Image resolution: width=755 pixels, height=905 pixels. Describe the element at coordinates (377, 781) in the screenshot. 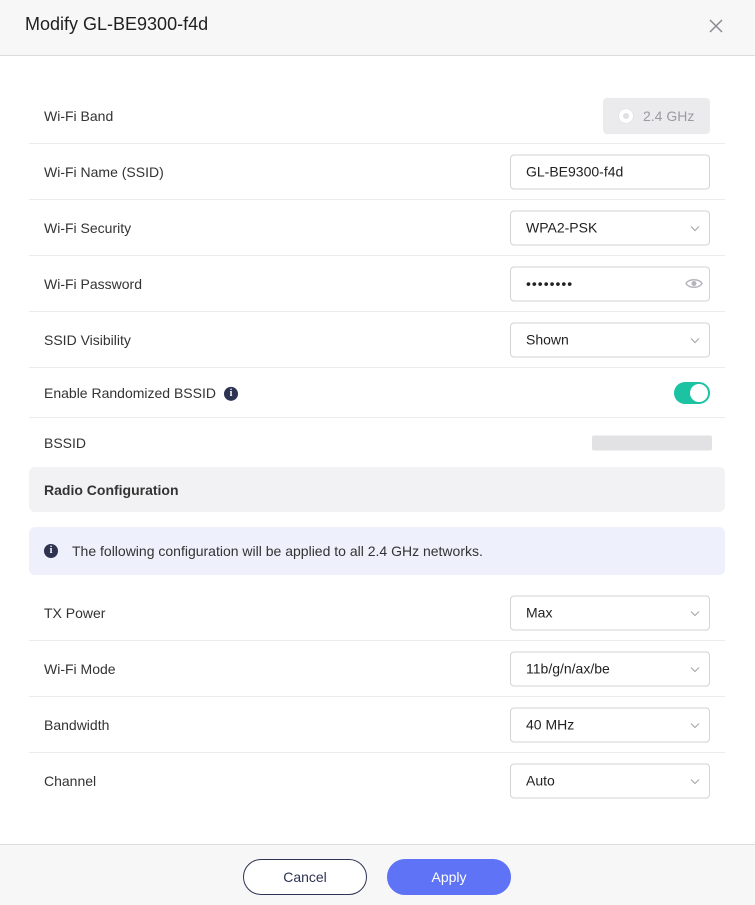

I see `channel-row: Channel Auto` at that location.